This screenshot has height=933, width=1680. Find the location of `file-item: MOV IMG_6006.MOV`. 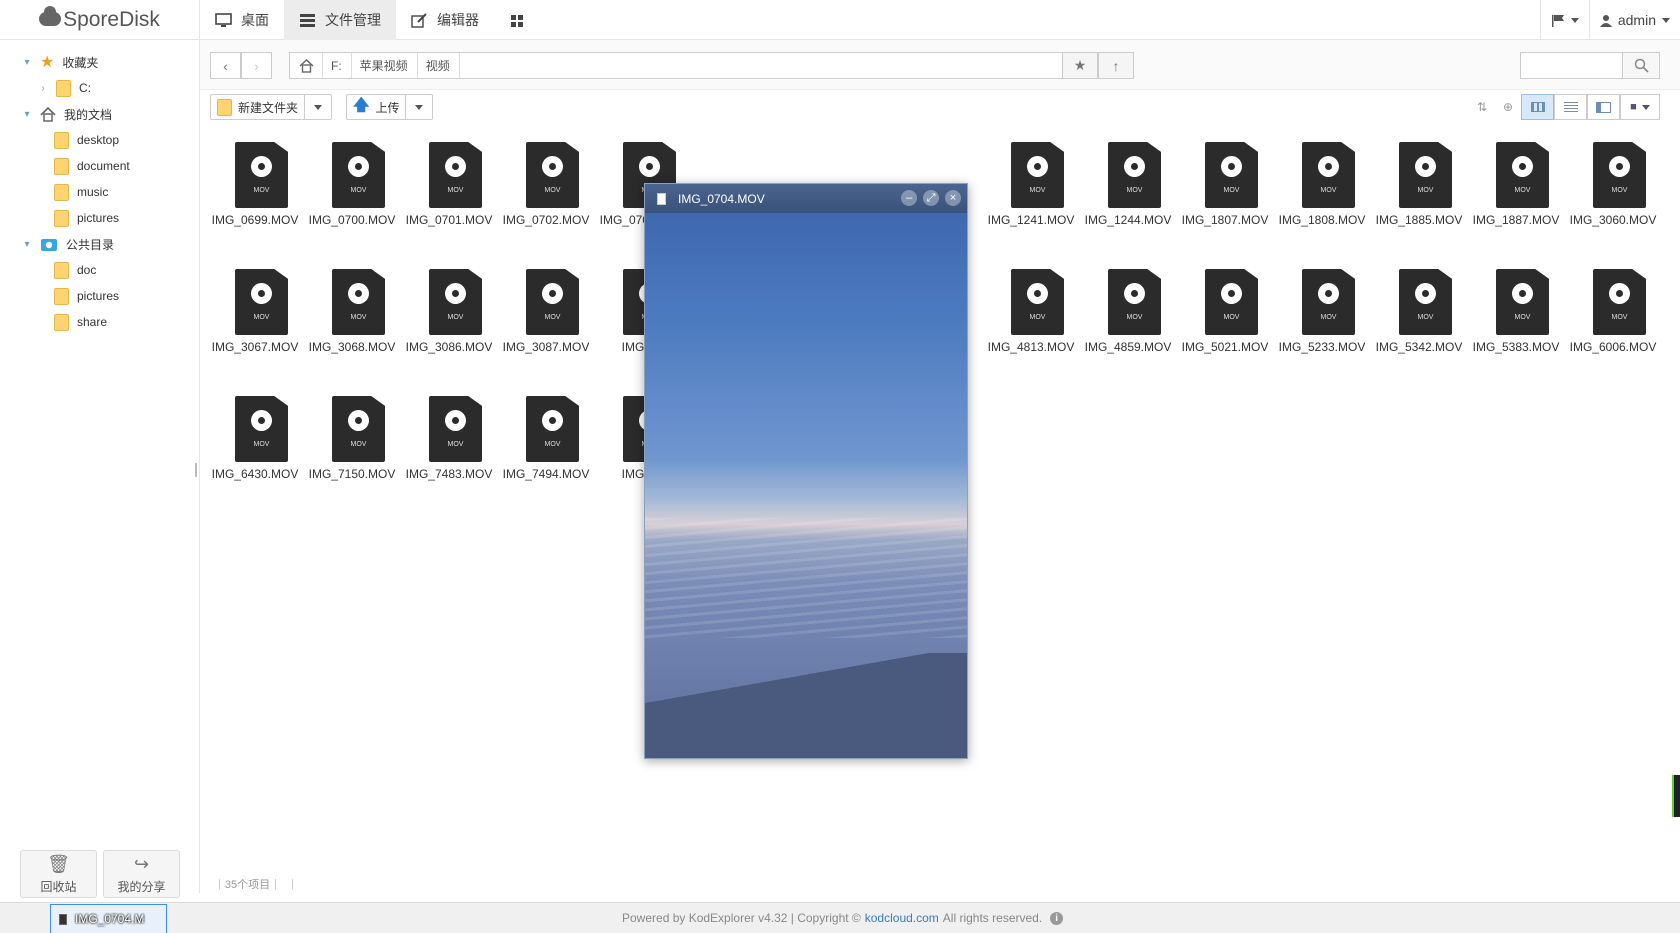

file-item: MOV IMG_6006.MOV is located at coordinates (1613, 321).